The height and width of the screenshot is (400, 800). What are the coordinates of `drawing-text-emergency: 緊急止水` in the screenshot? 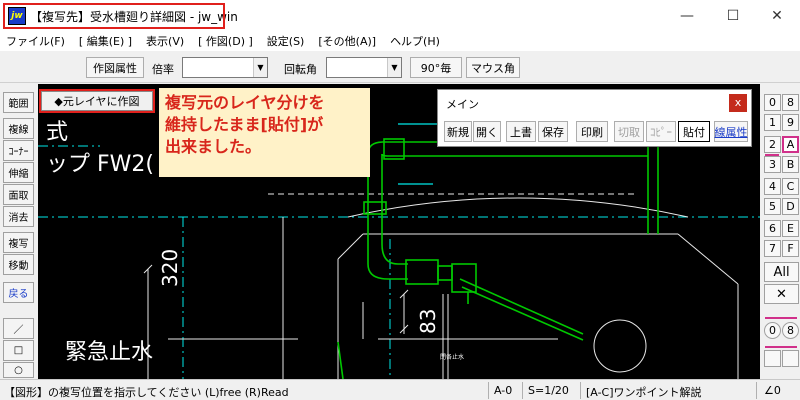 It's located at (109, 352).